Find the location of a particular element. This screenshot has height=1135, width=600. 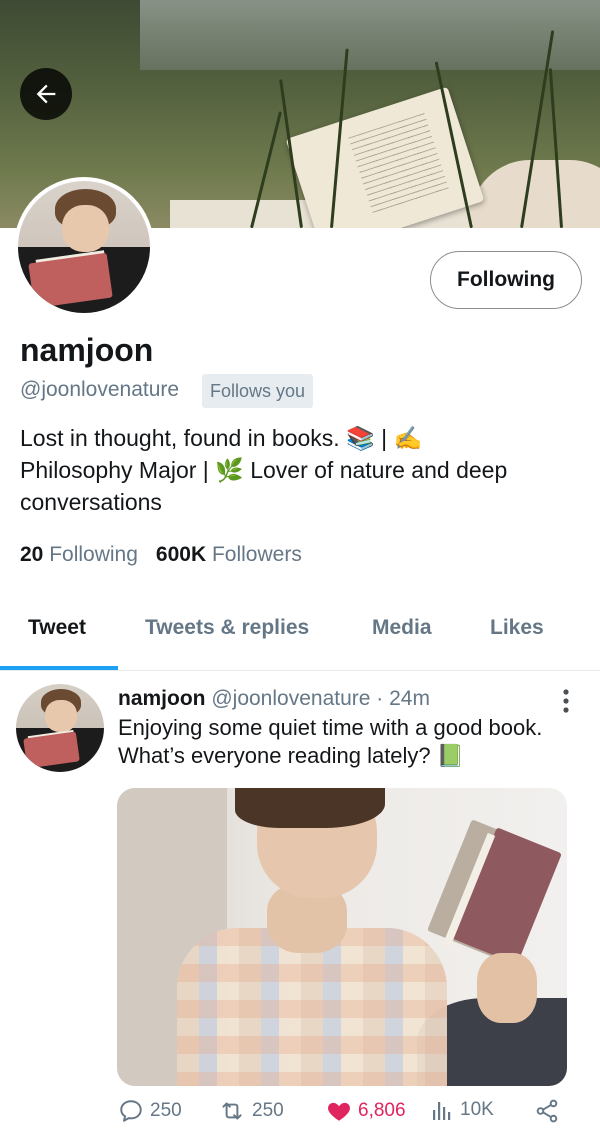

tweet-avatar is located at coordinates (60, 728).